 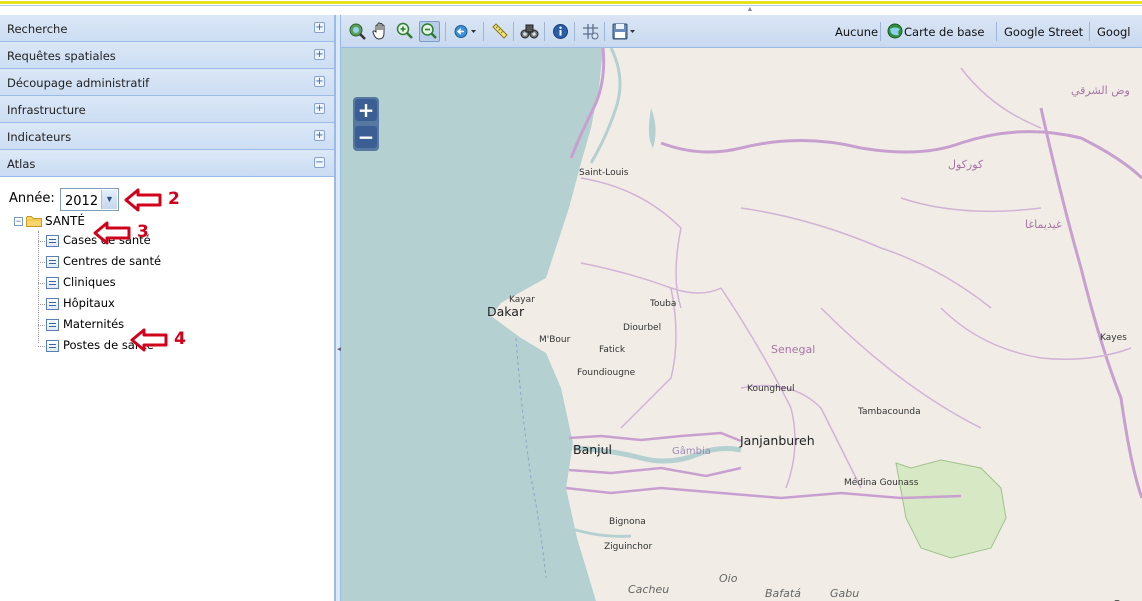 What do you see at coordinates (966, 164) in the screenshot?
I see `map-label: كوركول` at bounding box center [966, 164].